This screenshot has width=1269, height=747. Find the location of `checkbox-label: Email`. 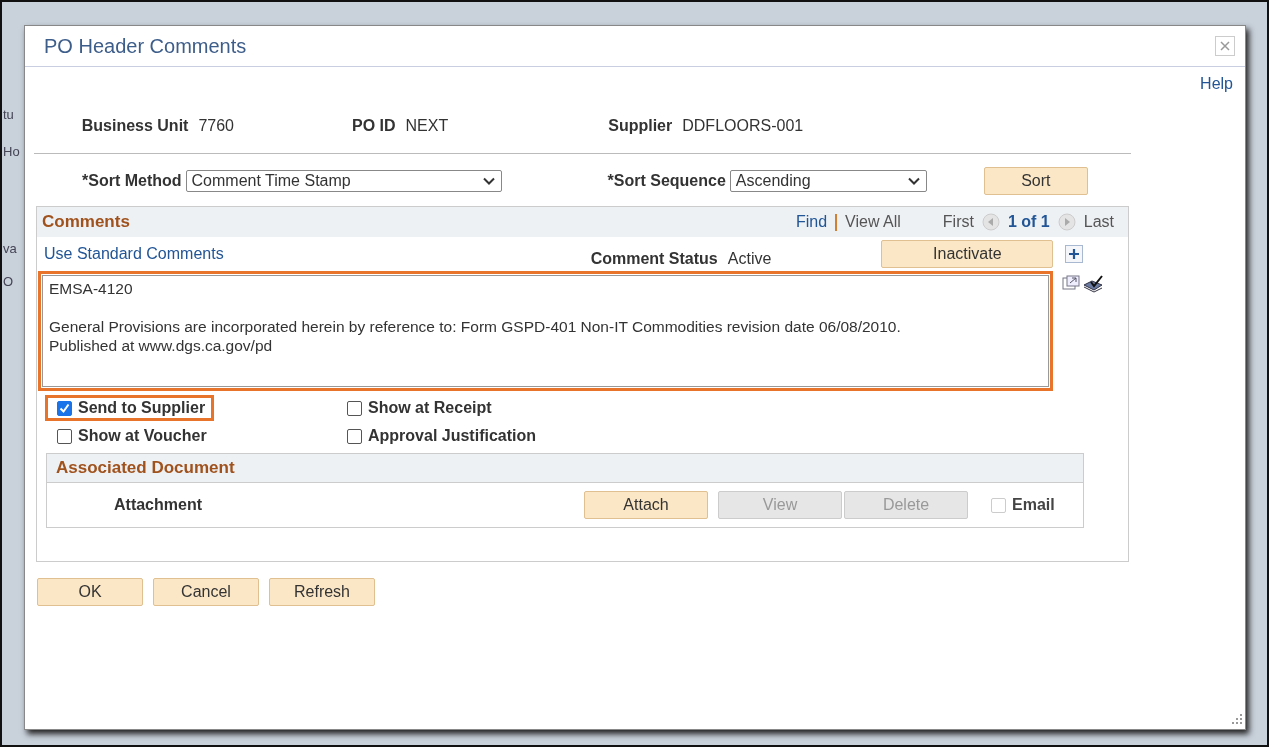

checkbox-label: Email is located at coordinates (1033, 505).